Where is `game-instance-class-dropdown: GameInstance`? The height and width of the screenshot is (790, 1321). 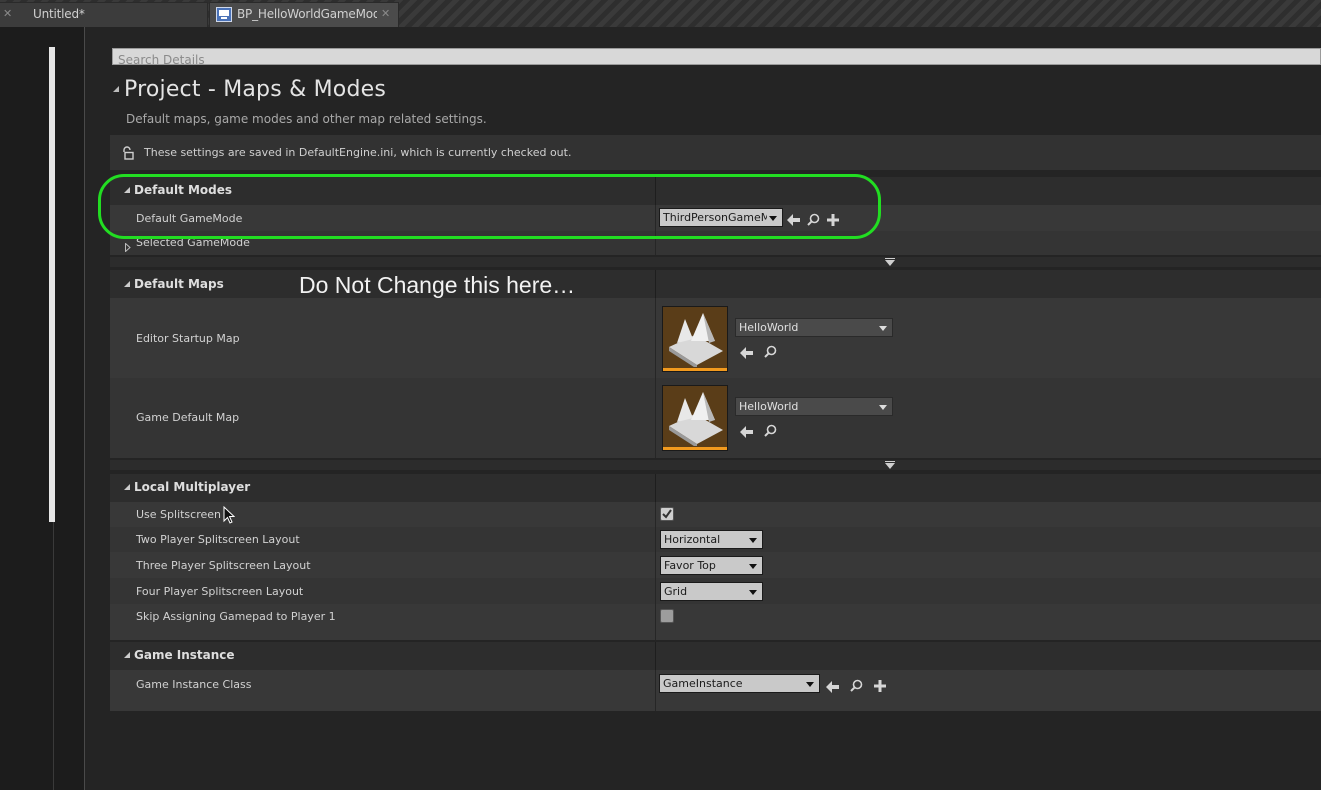
game-instance-class-dropdown: GameInstance is located at coordinates (739, 683).